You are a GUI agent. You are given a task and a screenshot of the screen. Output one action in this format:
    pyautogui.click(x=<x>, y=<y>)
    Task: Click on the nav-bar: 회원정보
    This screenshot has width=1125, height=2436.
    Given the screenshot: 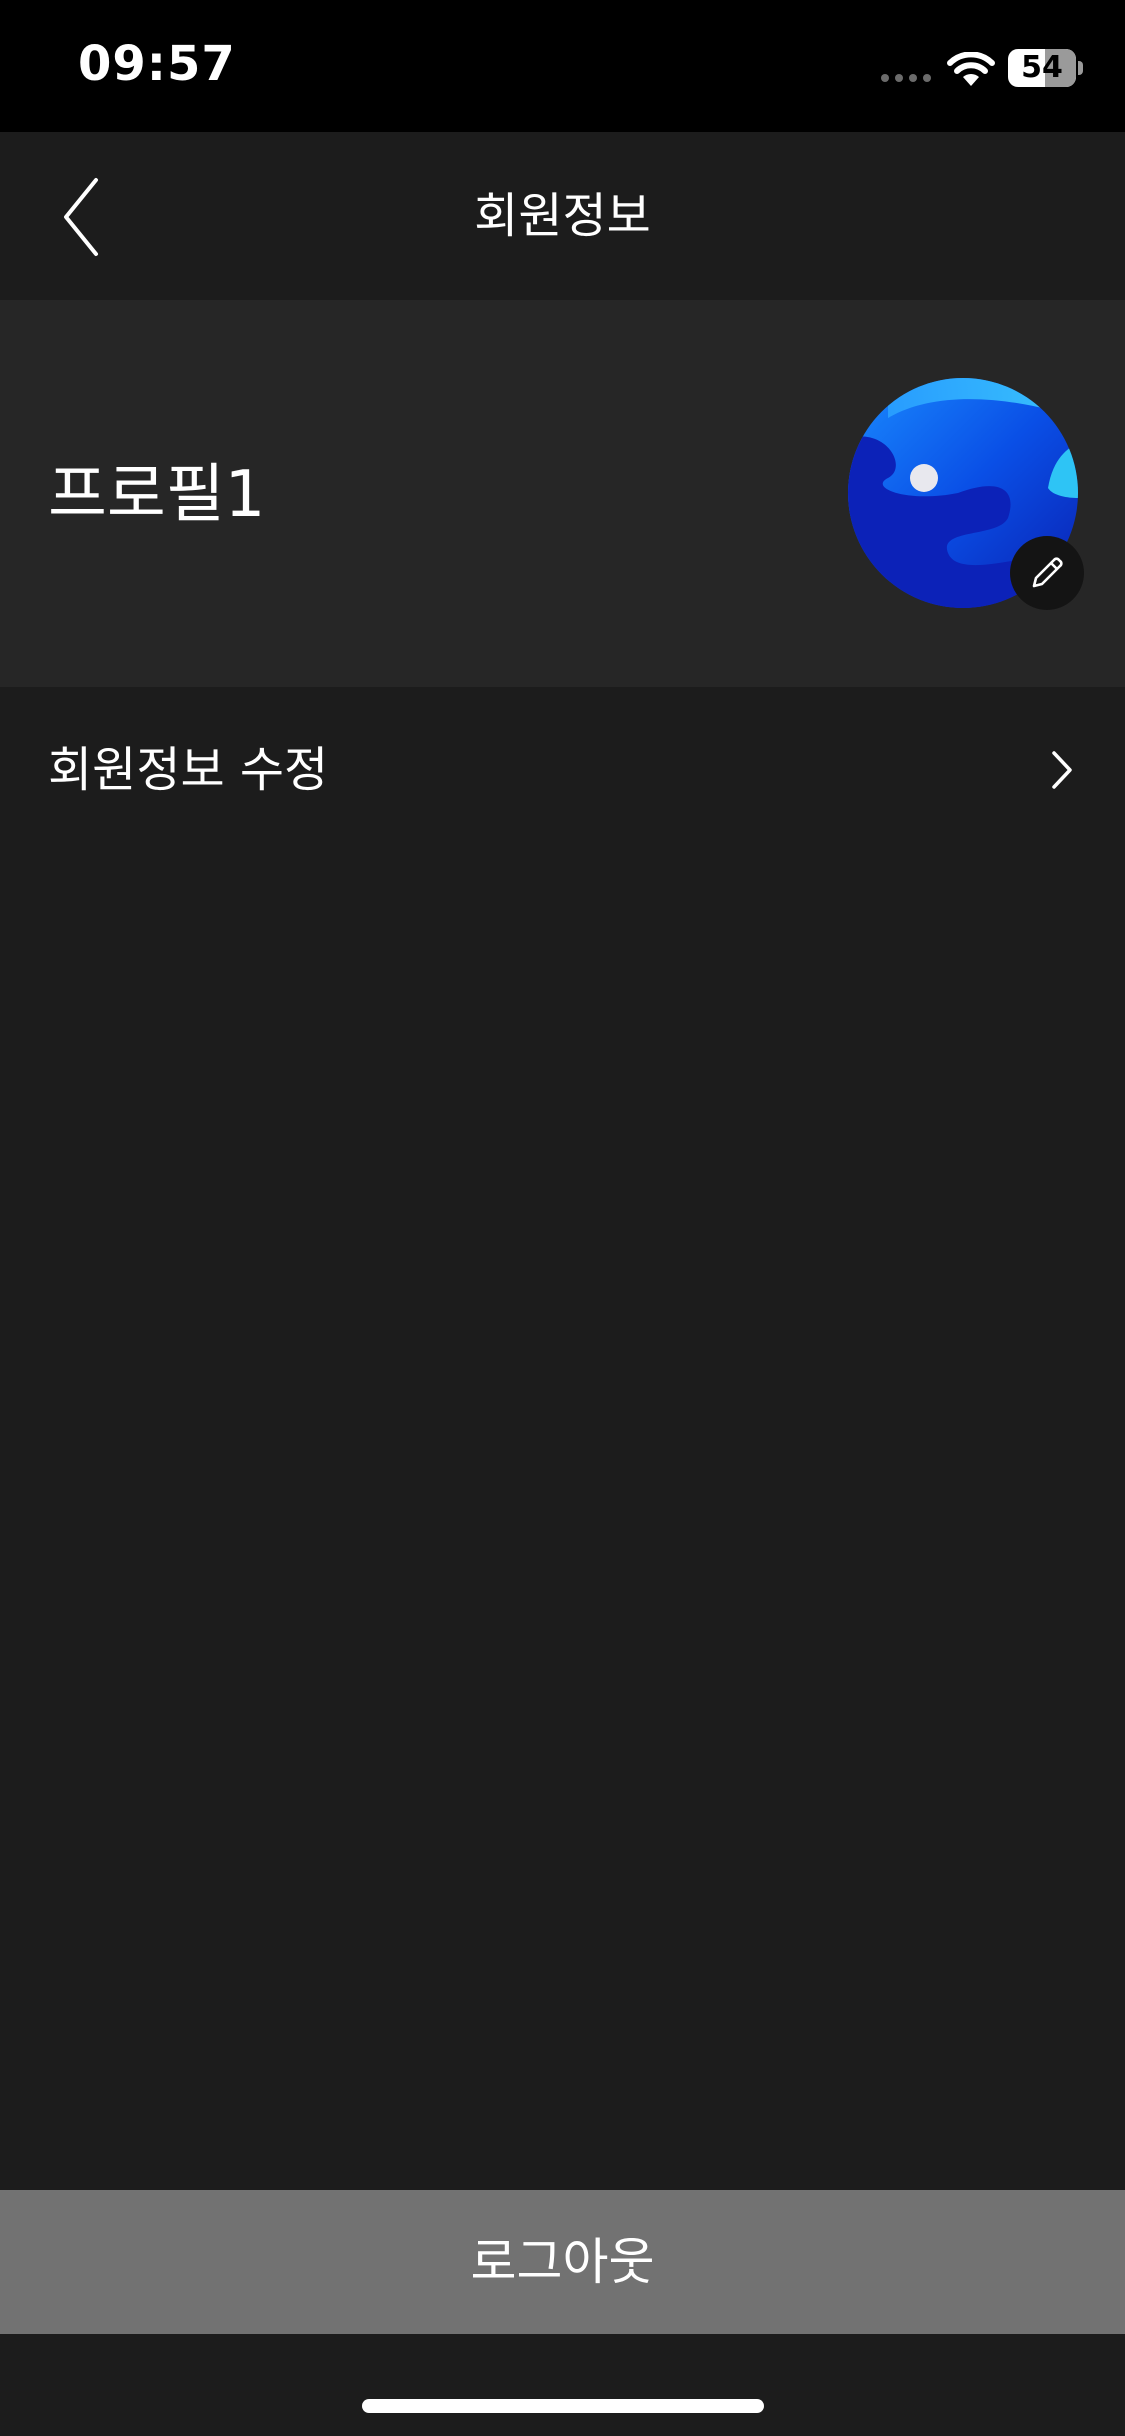 What is the action you would take?
    pyautogui.click(x=562, y=216)
    